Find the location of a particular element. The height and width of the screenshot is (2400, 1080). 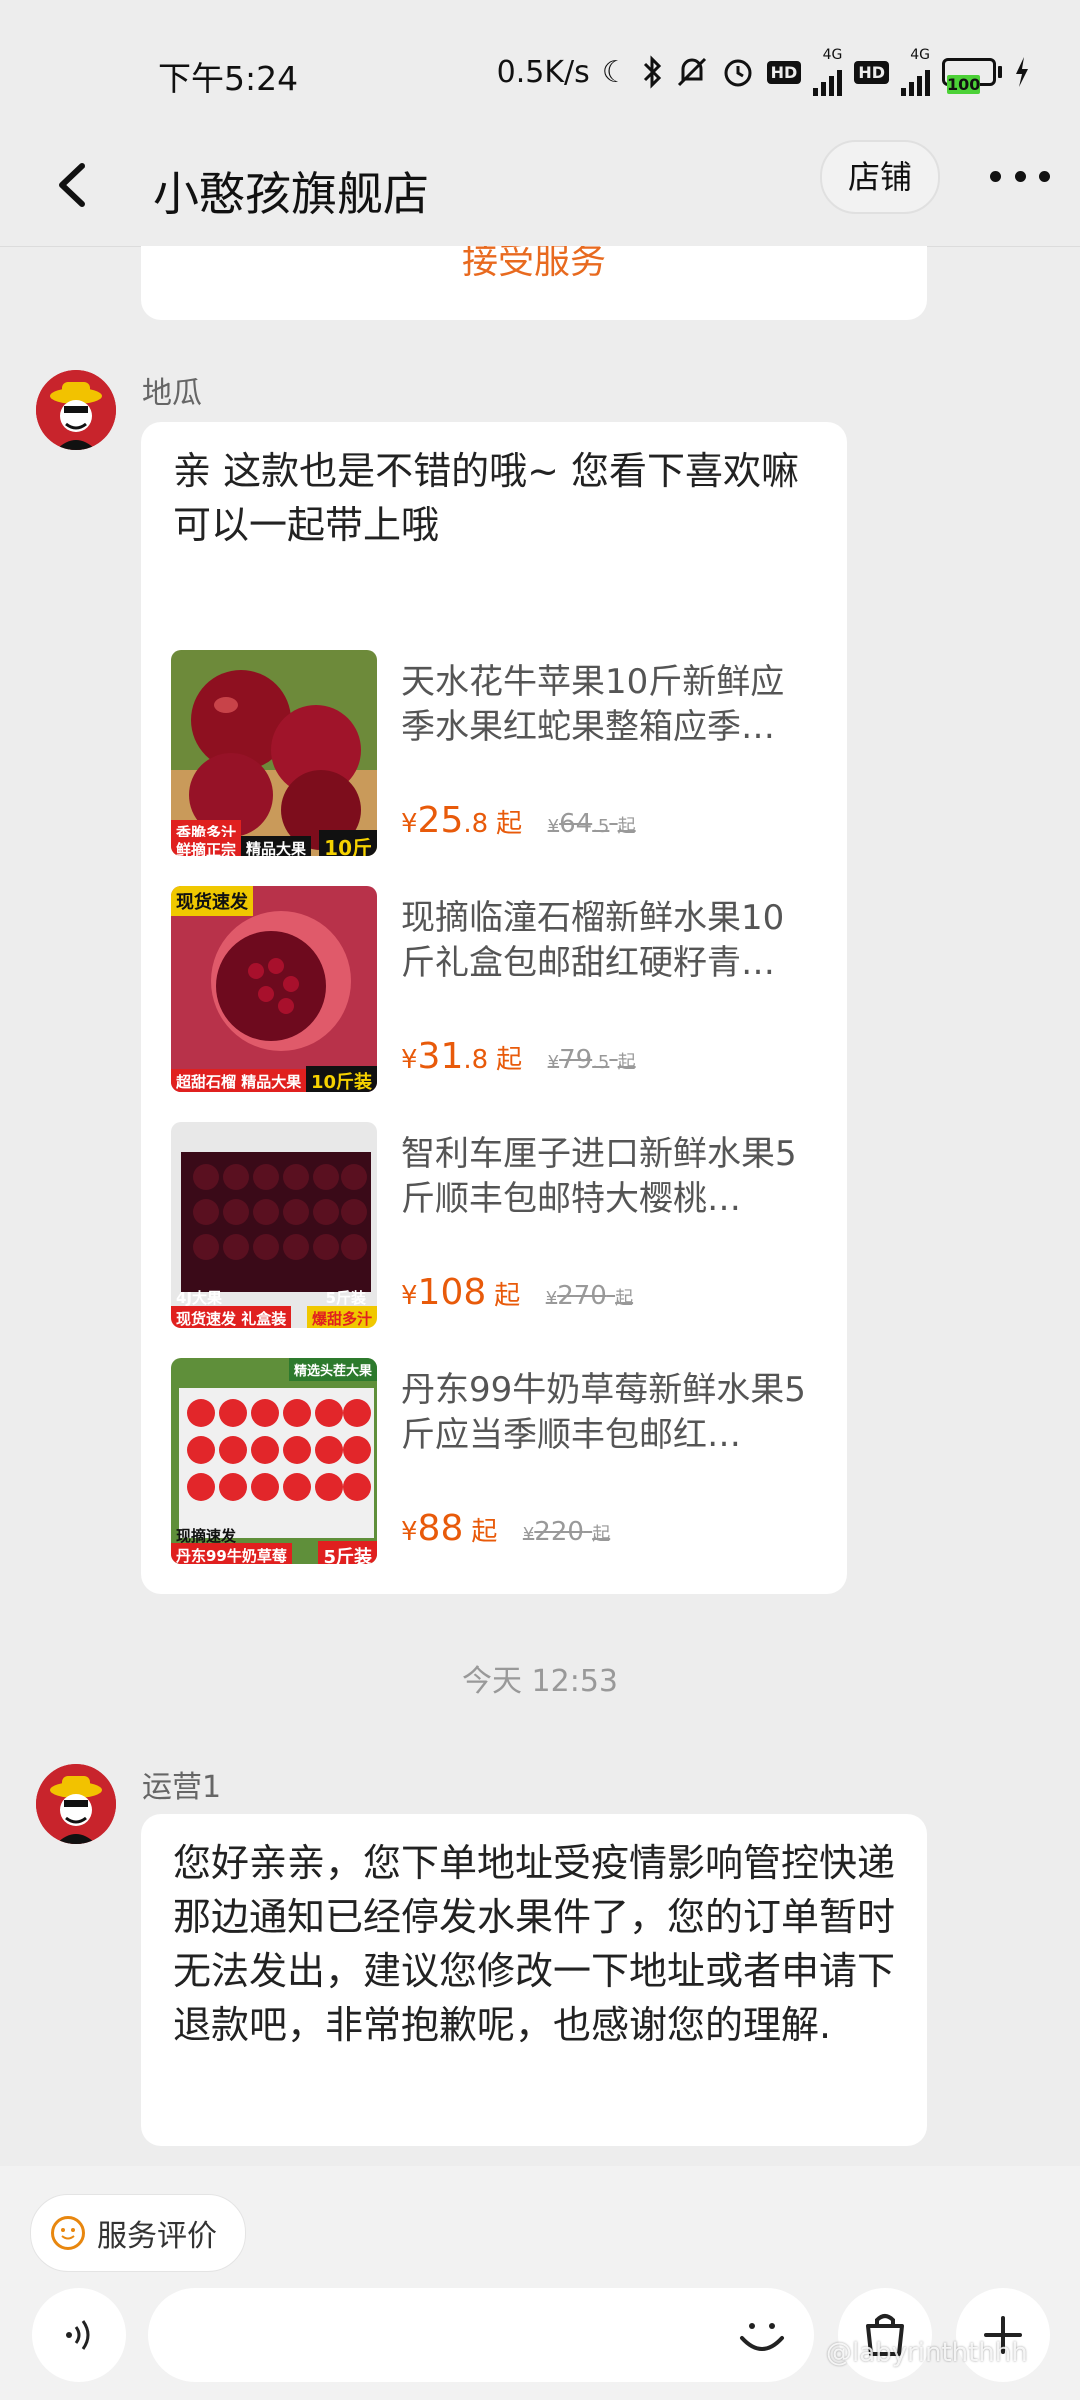

alarm-icon is located at coordinates (738, 72).